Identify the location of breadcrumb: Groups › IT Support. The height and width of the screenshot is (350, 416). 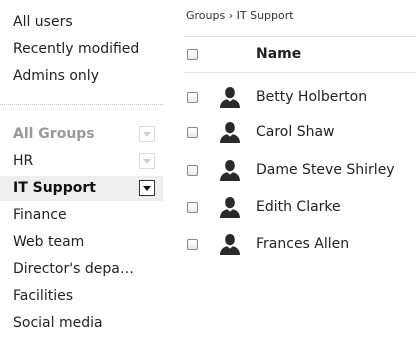
(240, 16).